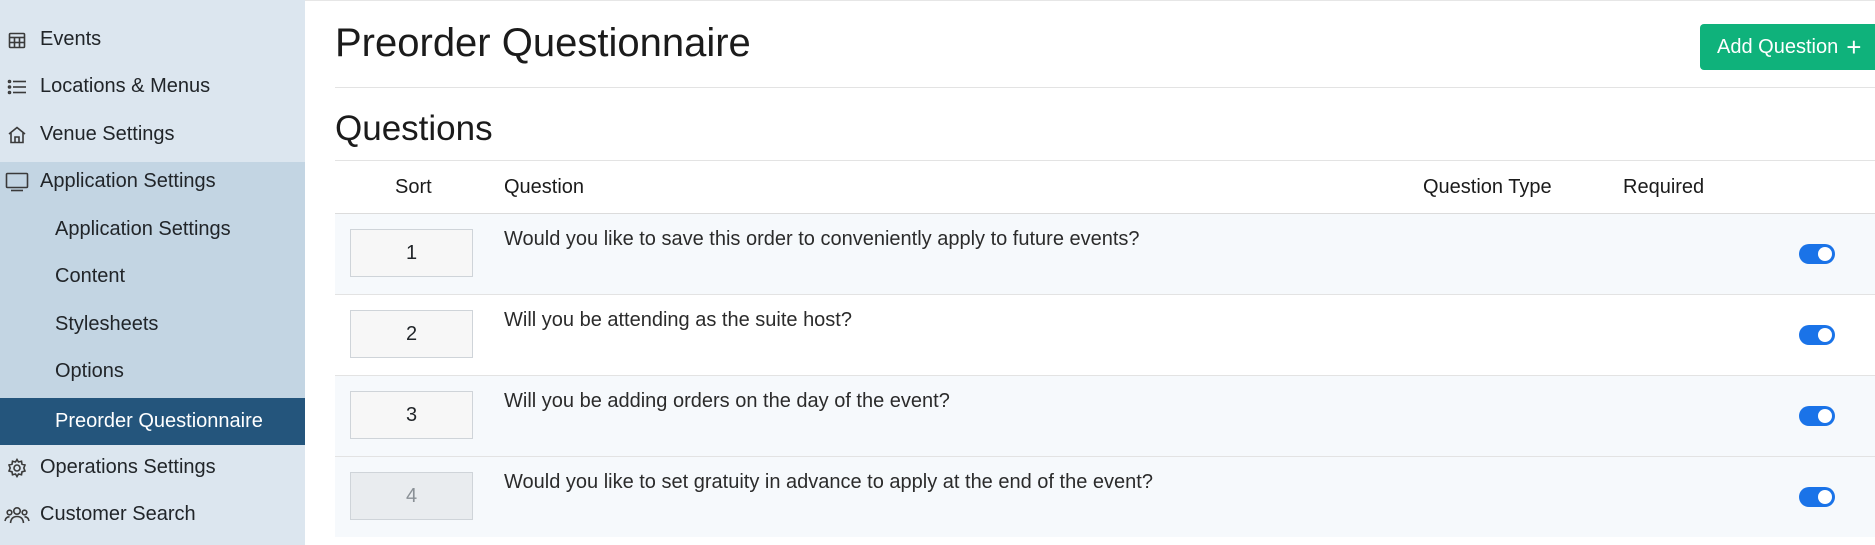 The image size is (1875, 545). Describe the element at coordinates (413, 187) in the screenshot. I see `column-header-sort: Sort` at that location.